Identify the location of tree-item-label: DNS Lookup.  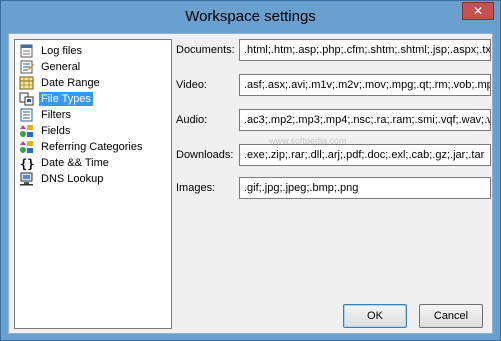
(72, 179).